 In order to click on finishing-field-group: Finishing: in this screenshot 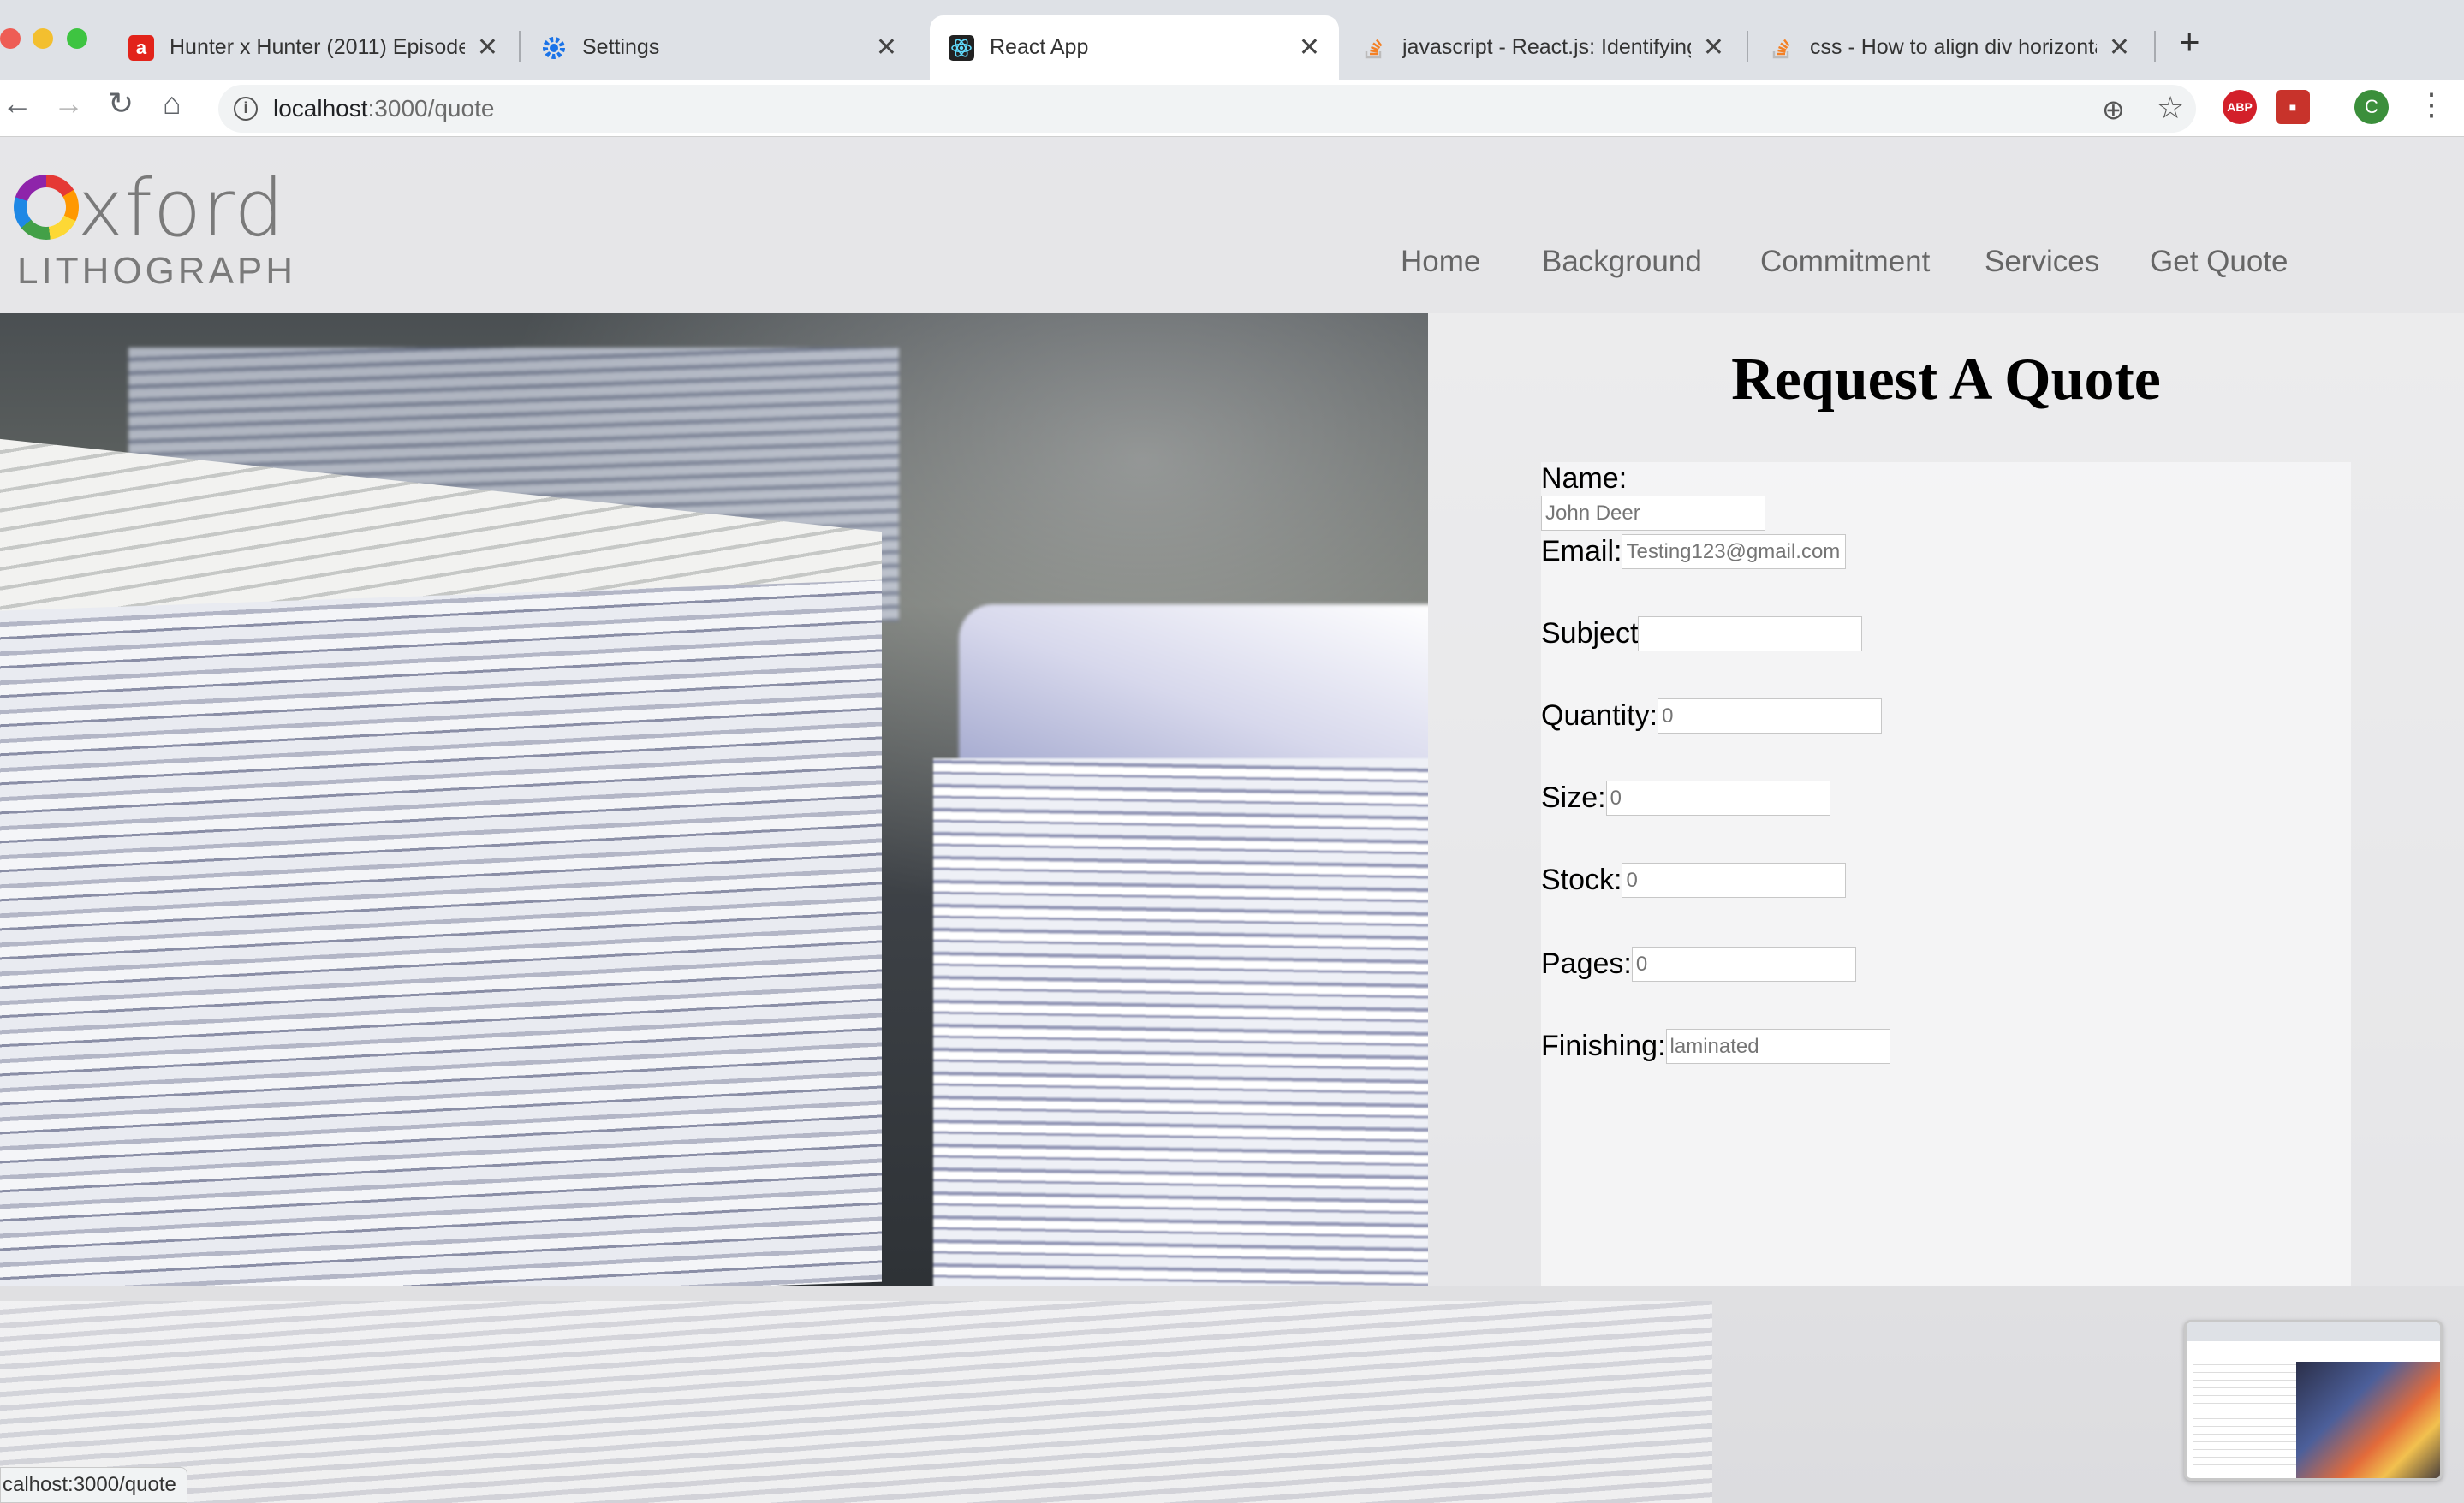, I will do `click(1716, 1046)`.